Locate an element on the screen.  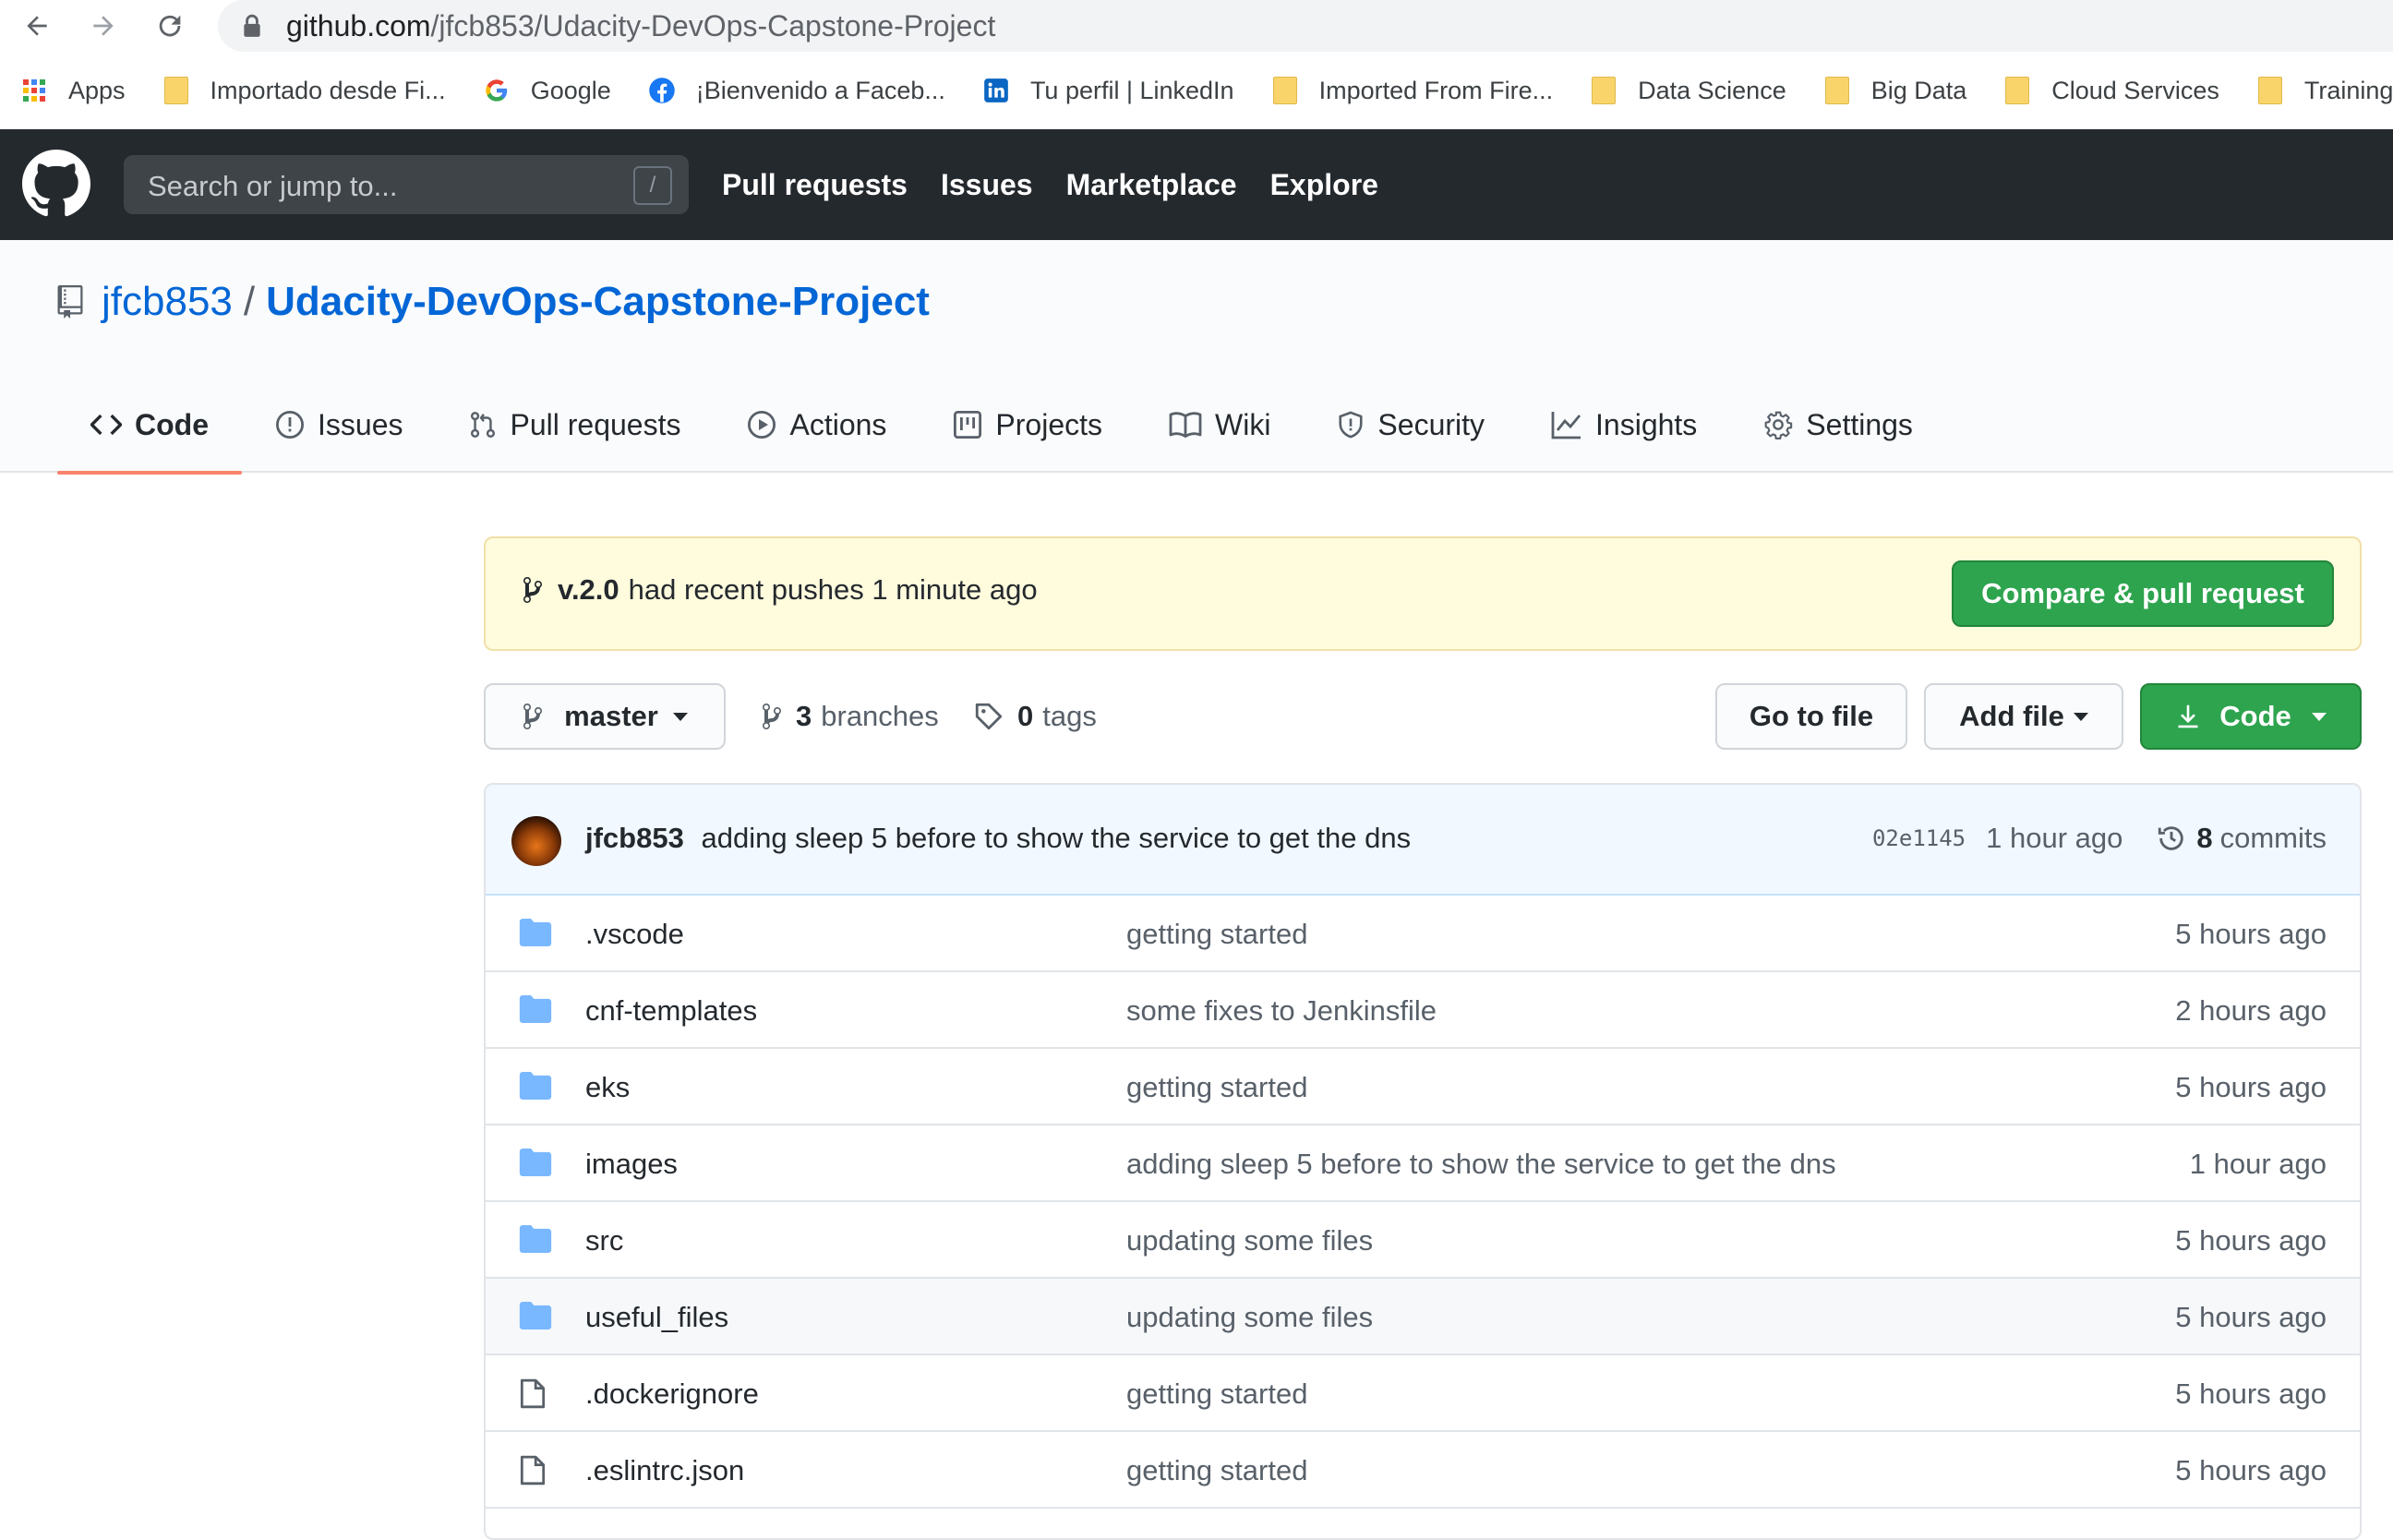
tab-actions: Actions is located at coordinates (817, 425).